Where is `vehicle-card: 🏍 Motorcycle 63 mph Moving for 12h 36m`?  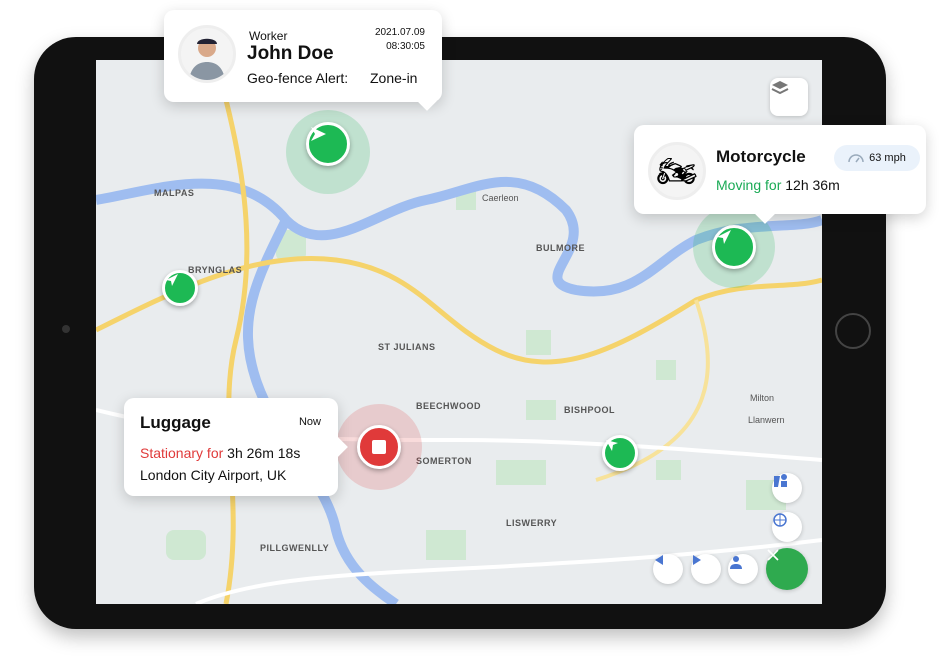
vehicle-card: 🏍 Motorcycle 63 mph Moving for 12h 36m is located at coordinates (780, 169).